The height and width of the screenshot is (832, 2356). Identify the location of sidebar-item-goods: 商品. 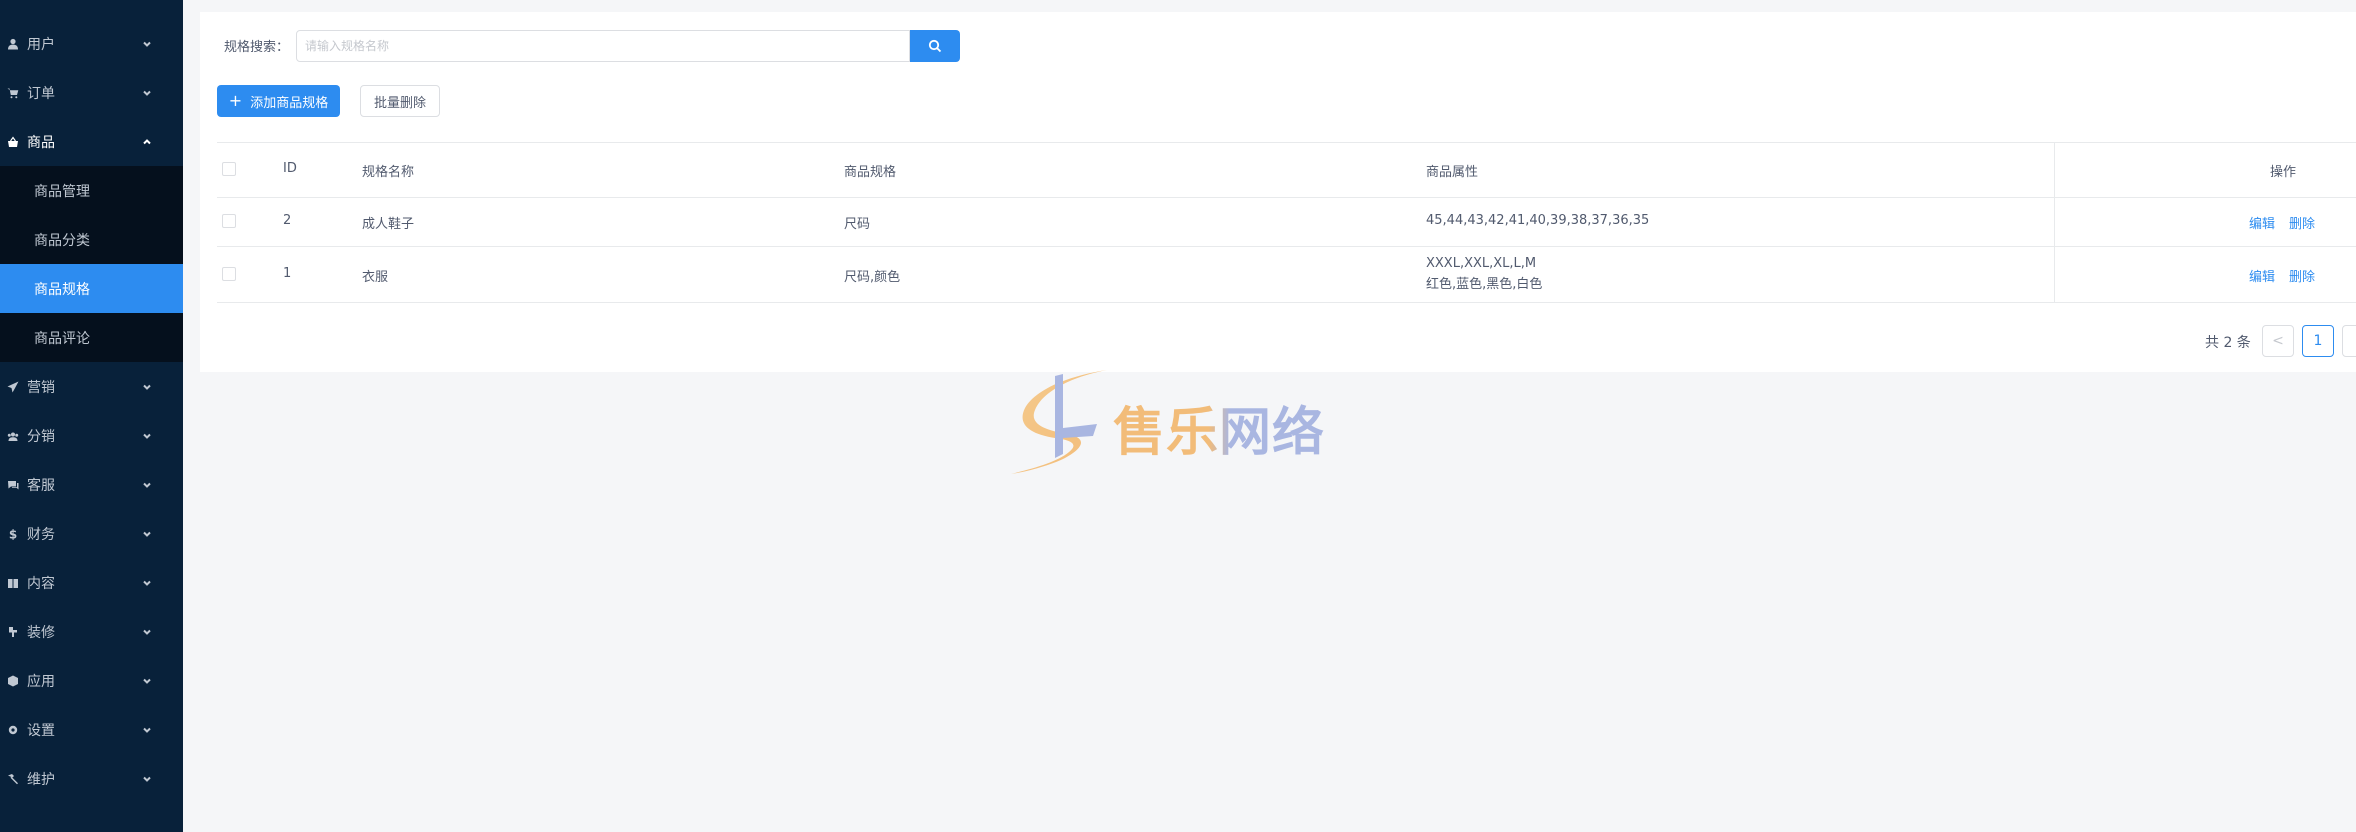
(91, 141).